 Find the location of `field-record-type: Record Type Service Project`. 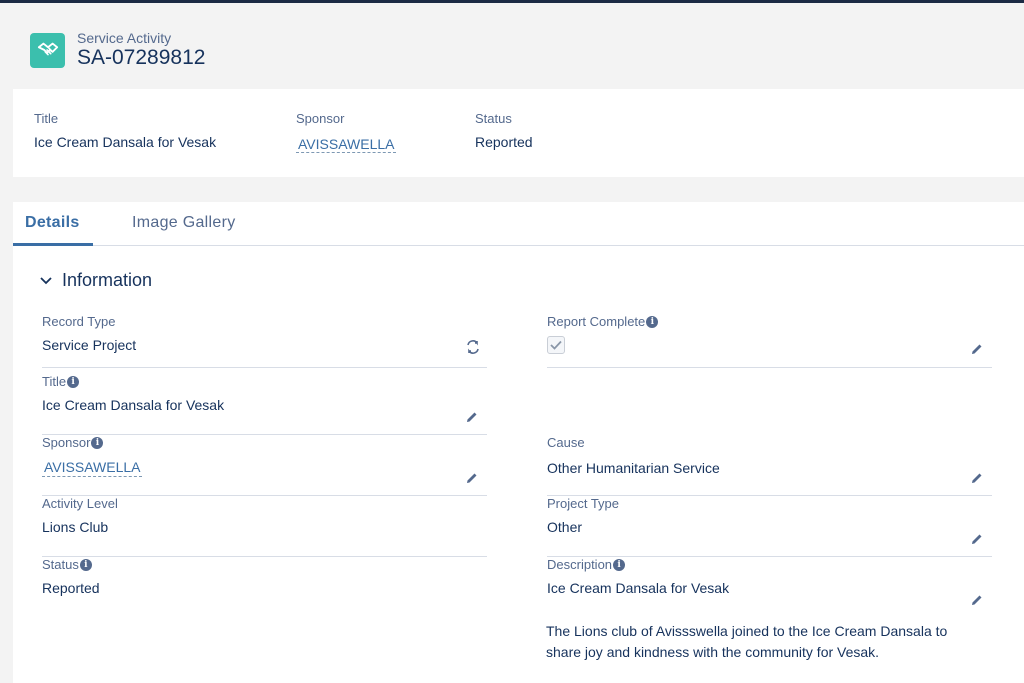

field-record-type: Record Type Service Project is located at coordinates (264, 341).